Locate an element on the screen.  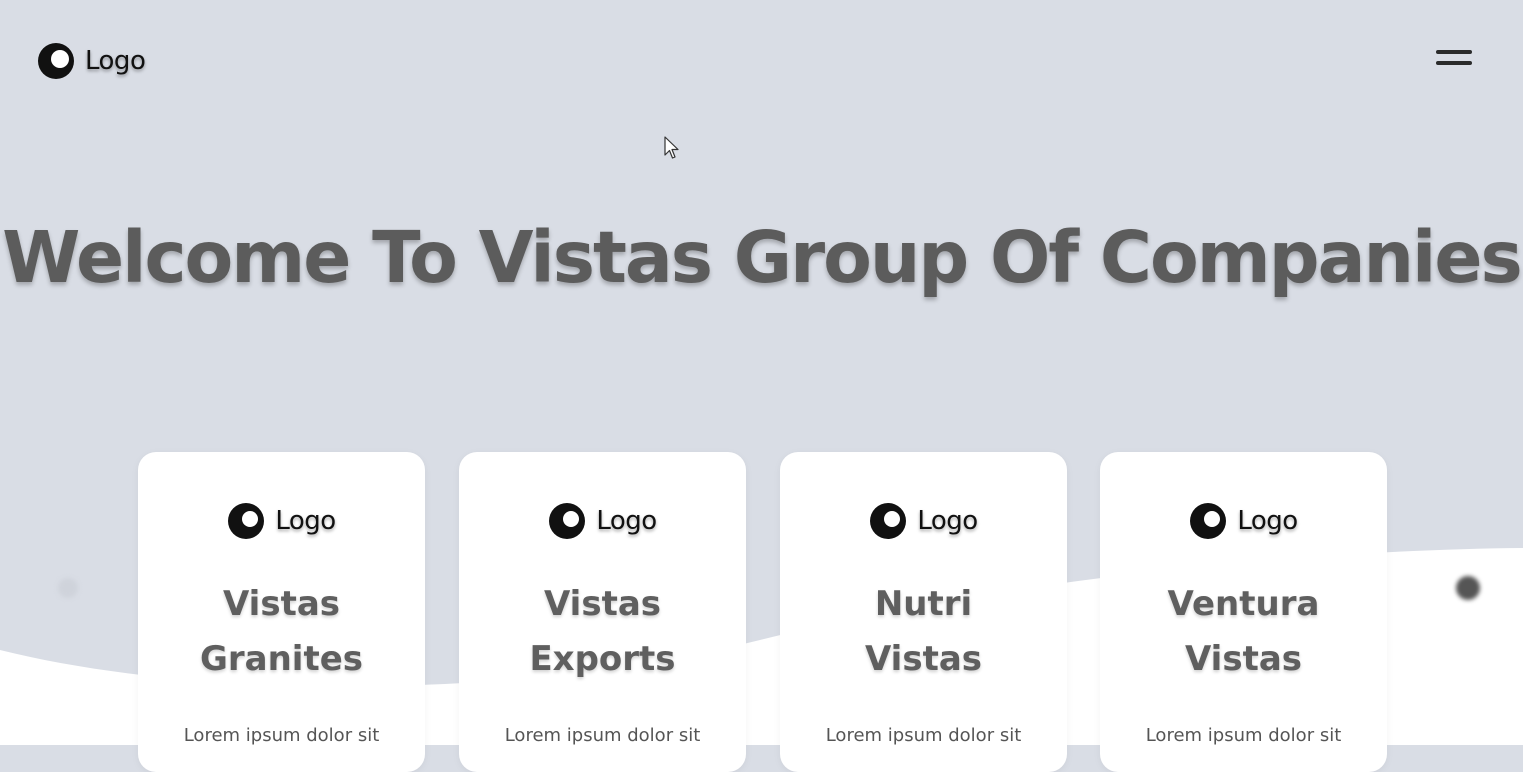
card-title: Ventura Vistas is located at coordinates (1243, 632).